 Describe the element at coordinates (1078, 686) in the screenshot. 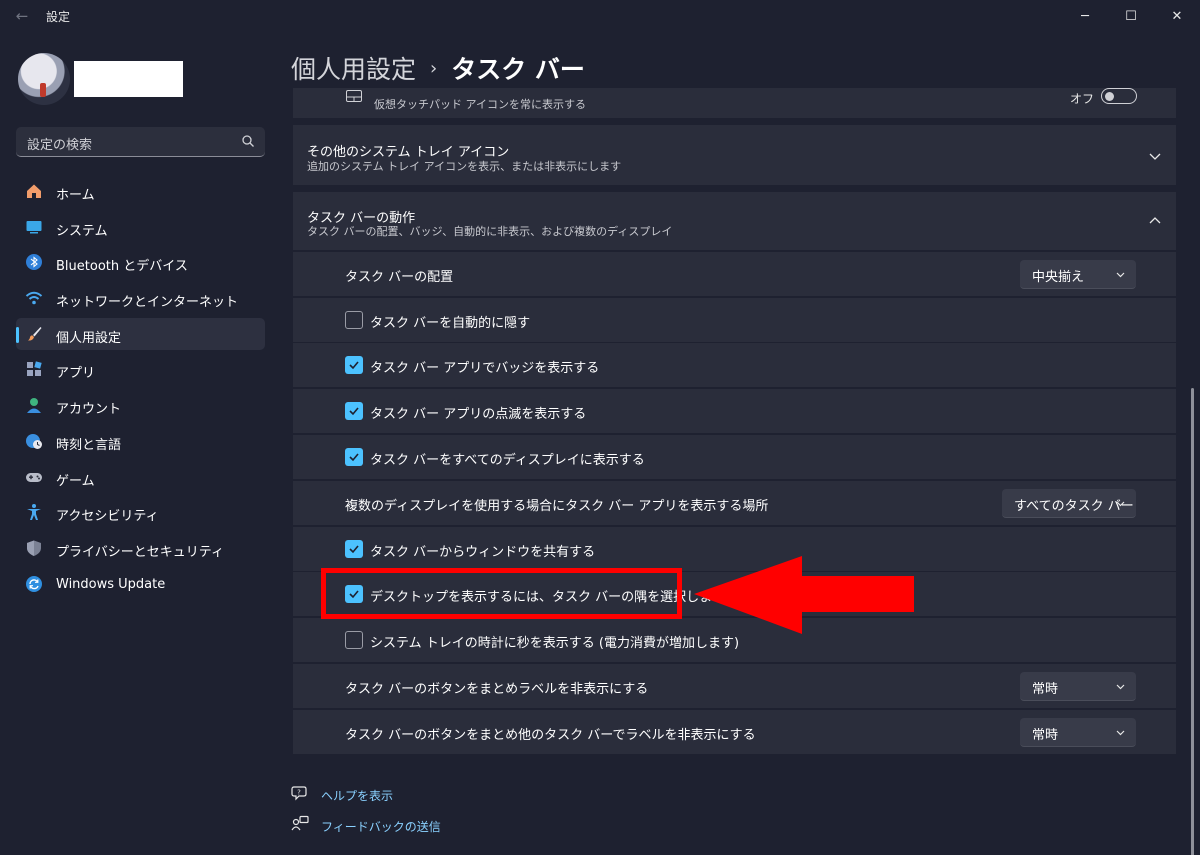

I see `combine-buttons-dropdown: 常時` at that location.